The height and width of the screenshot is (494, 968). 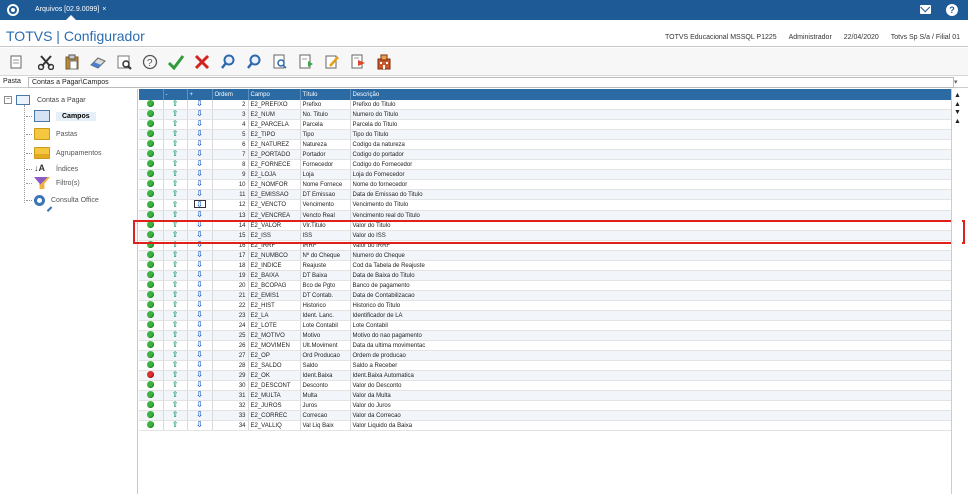 I want to click on cell-descricao: Vencimento do Titulo, so click(x=650, y=205).